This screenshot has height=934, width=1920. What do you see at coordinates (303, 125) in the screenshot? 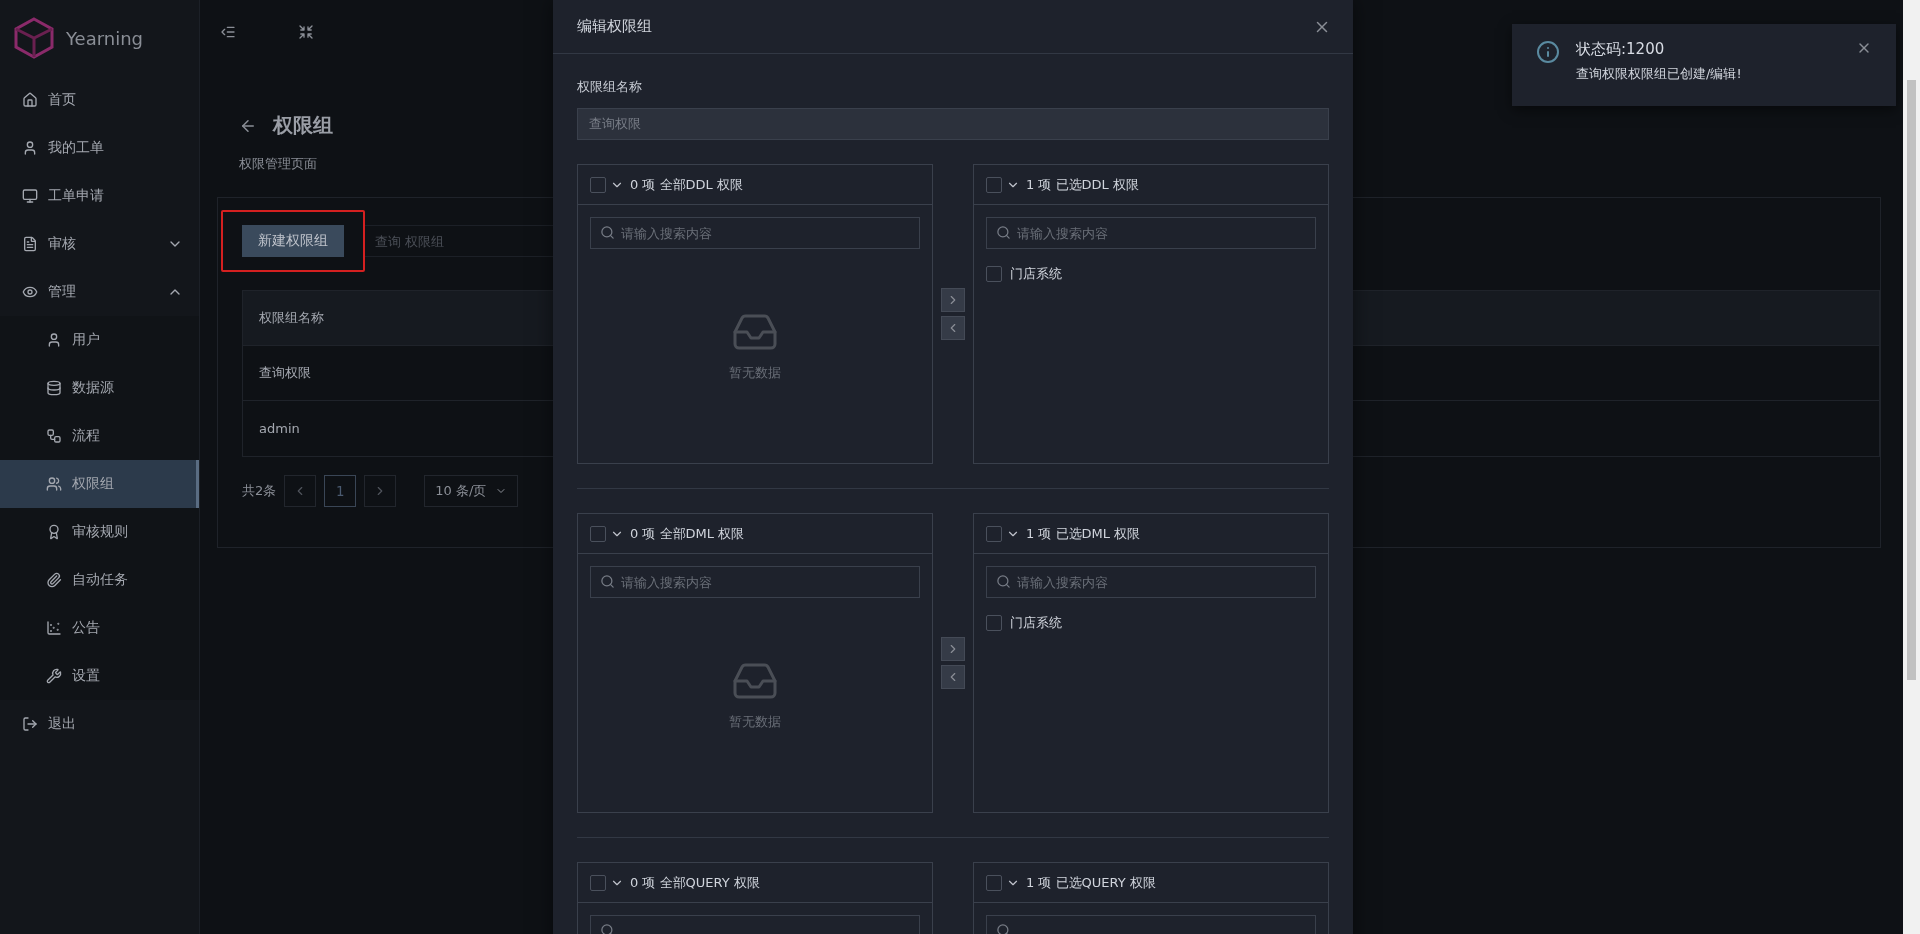
I see `page-title: 权限组` at bounding box center [303, 125].